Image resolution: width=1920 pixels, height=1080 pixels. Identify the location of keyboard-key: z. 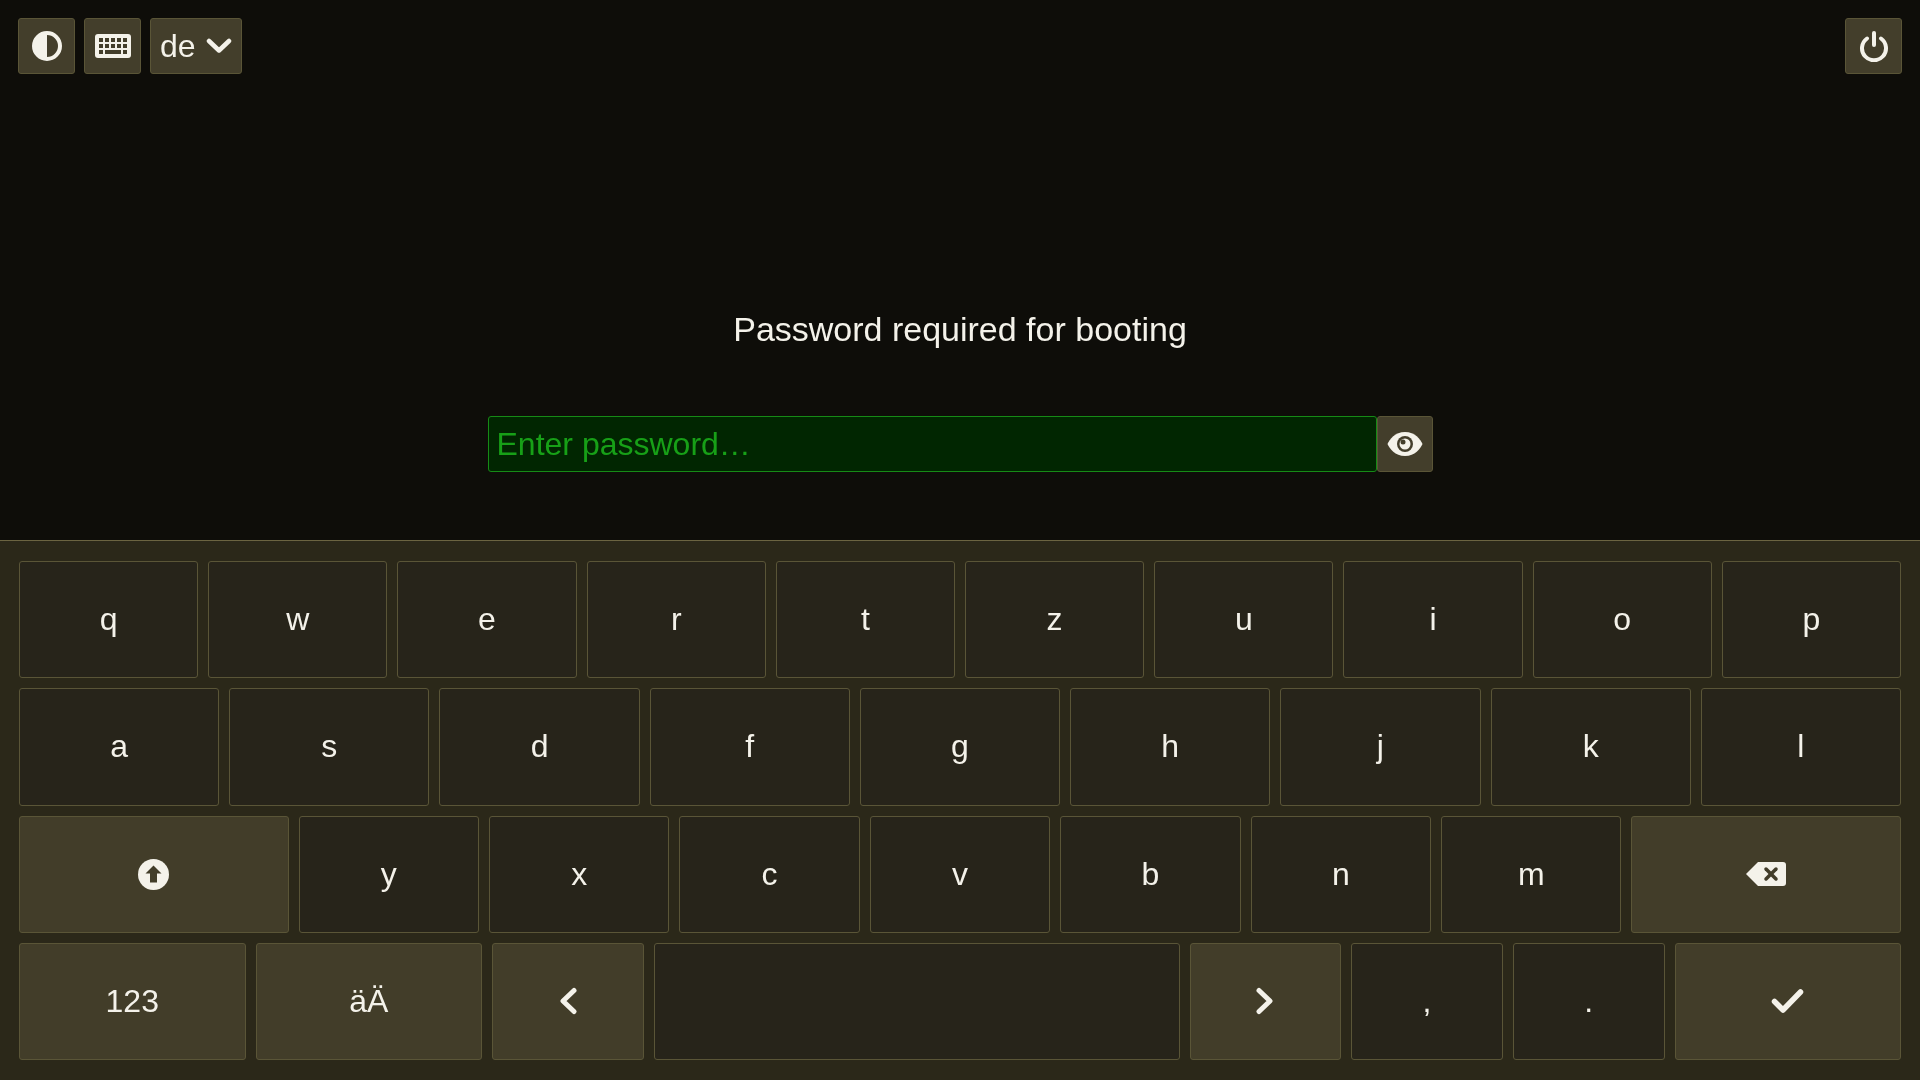
(1055, 620).